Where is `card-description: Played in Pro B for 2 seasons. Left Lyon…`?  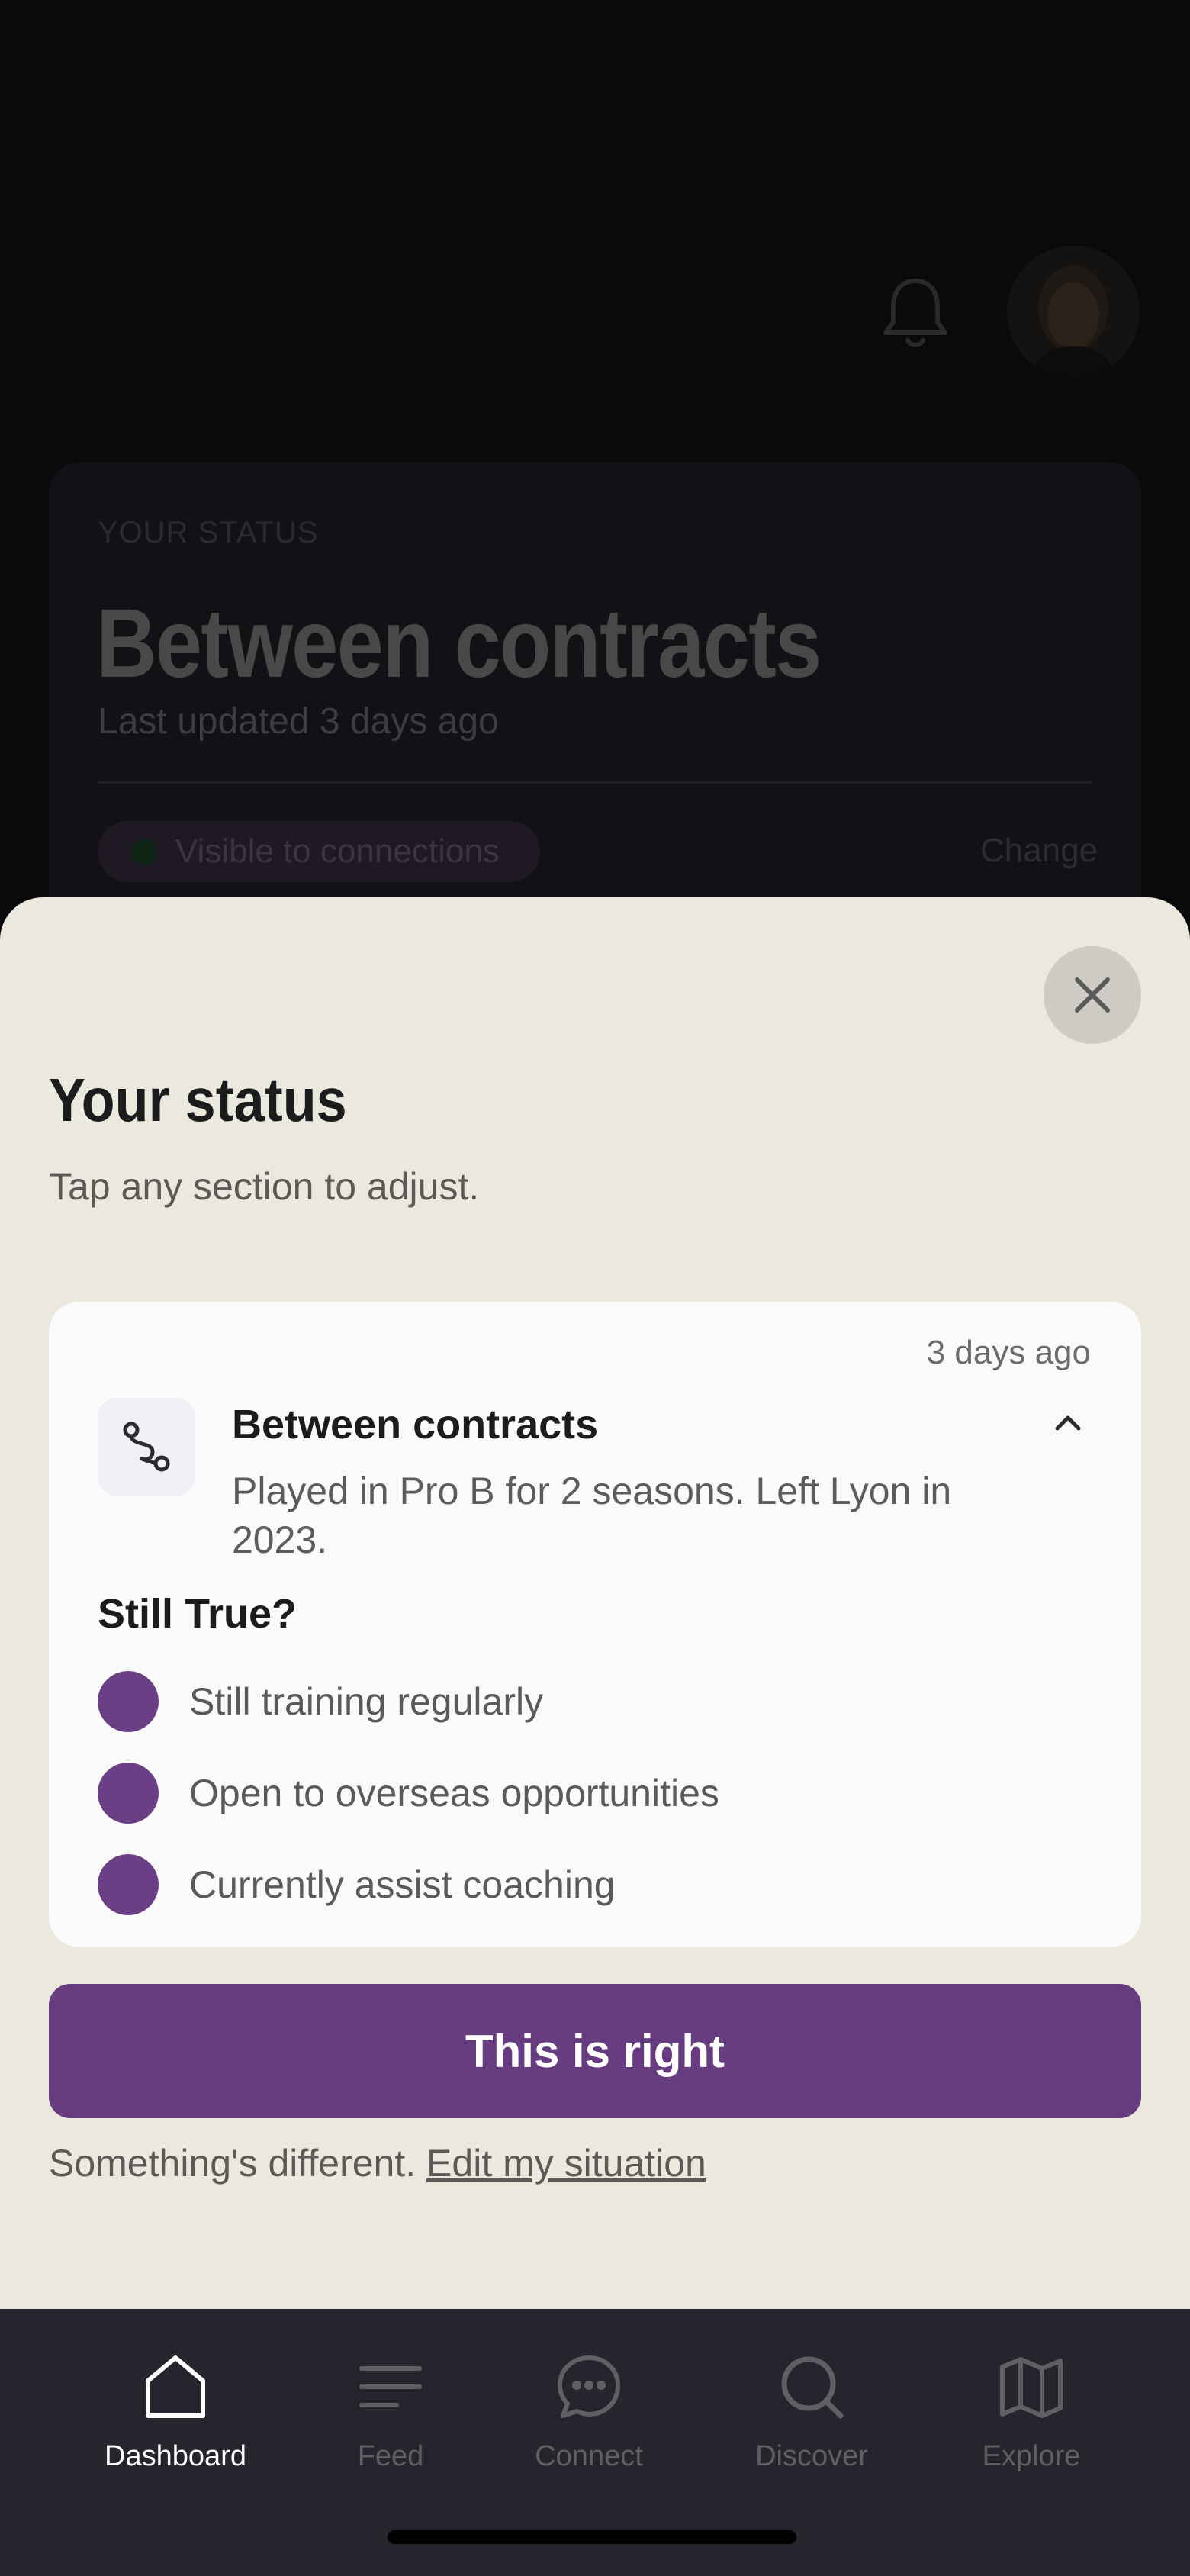 card-description: Played in Pro B for 2 seasons. Left Lyon… is located at coordinates (592, 1515).